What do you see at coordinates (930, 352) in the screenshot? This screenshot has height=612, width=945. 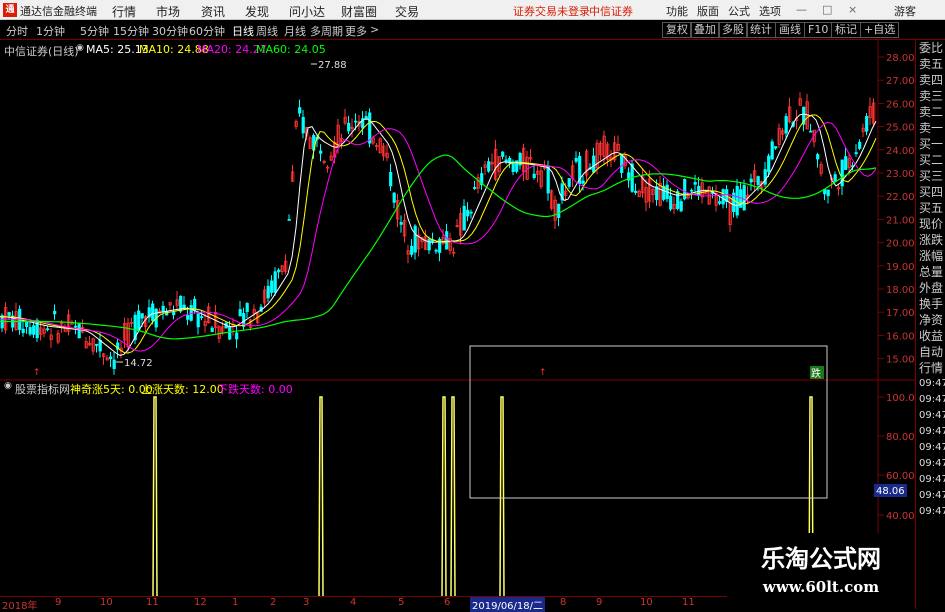 I see `sidebar-item: 自动` at bounding box center [930, 352].